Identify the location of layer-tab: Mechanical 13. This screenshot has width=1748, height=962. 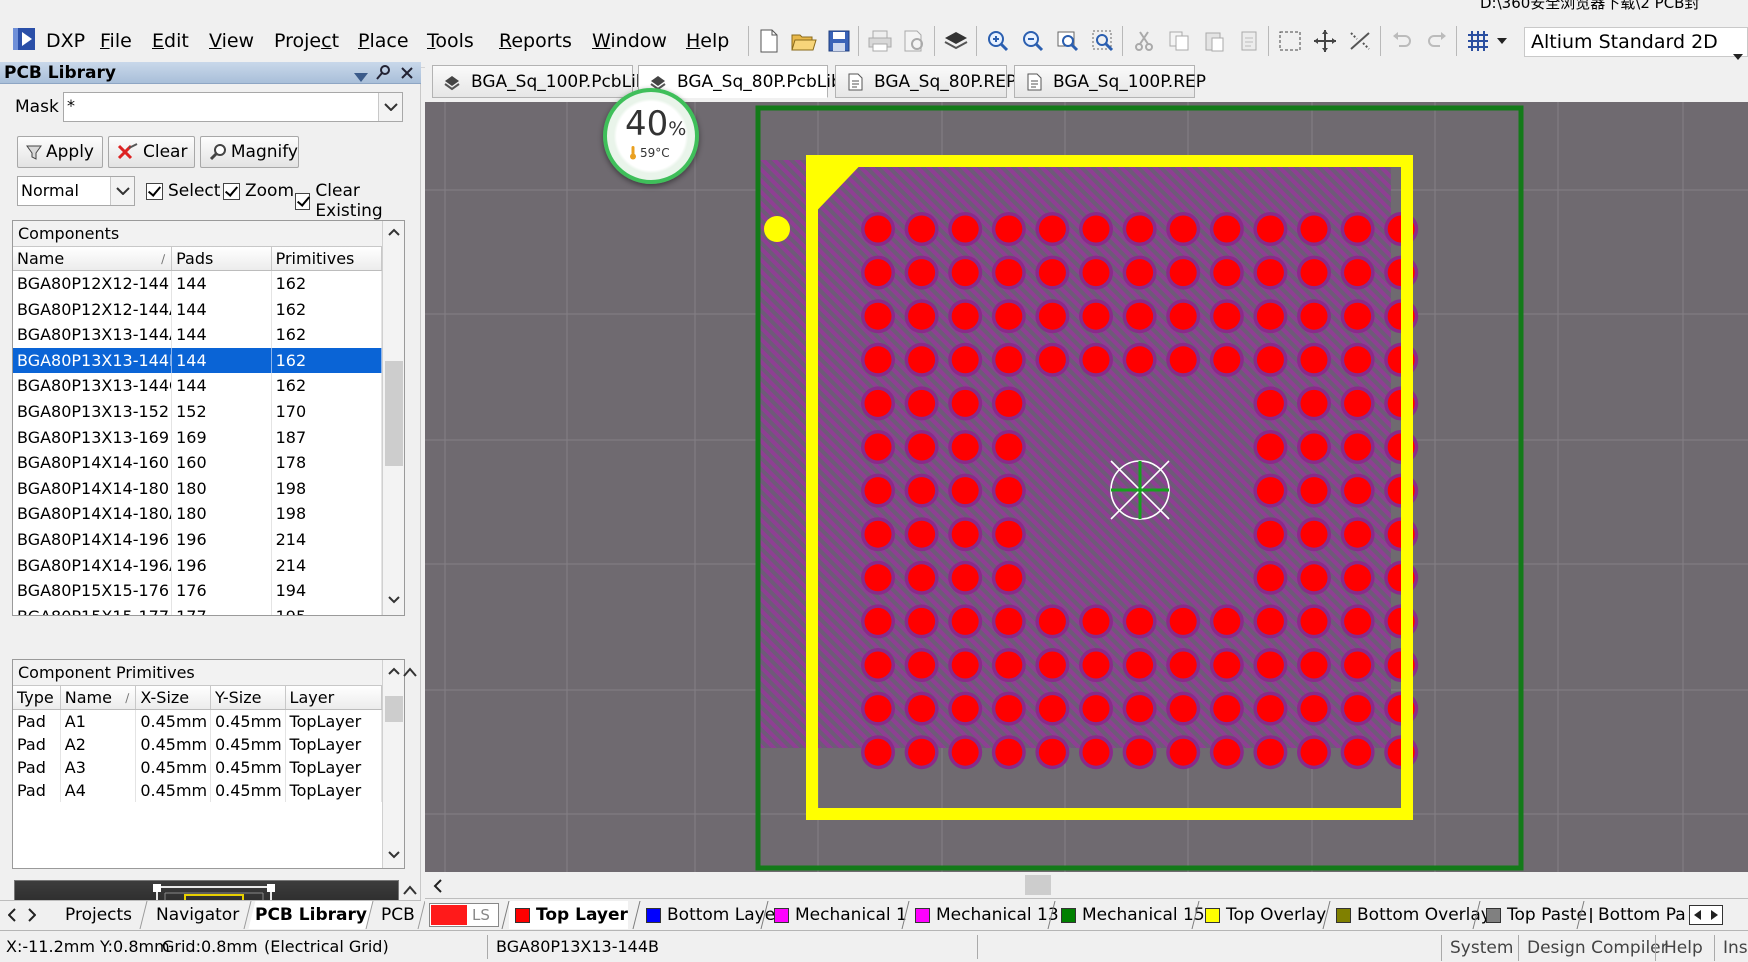
(984, 915).